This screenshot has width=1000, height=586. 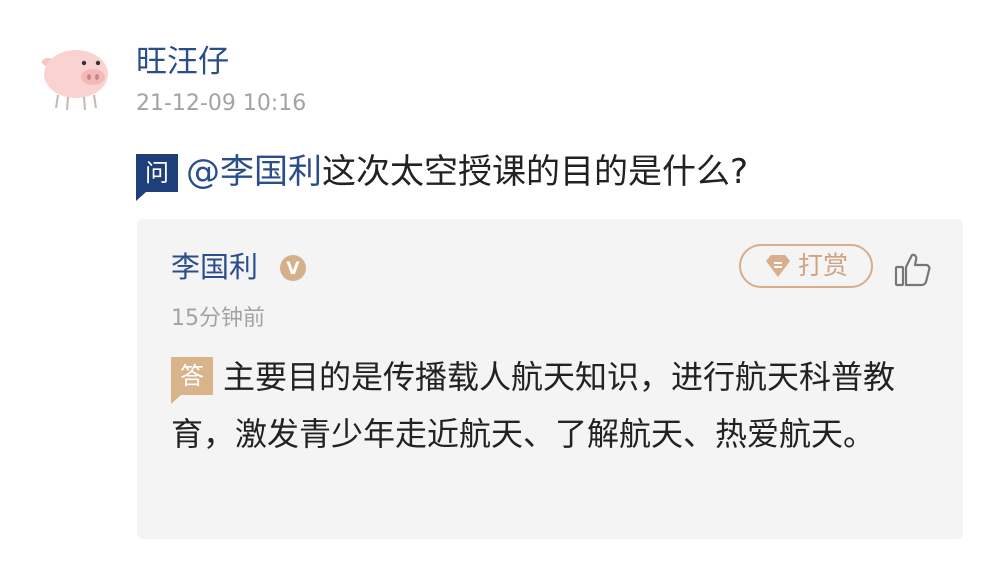 I want to click on answer-badge: 答, so click(x=192, y=380).